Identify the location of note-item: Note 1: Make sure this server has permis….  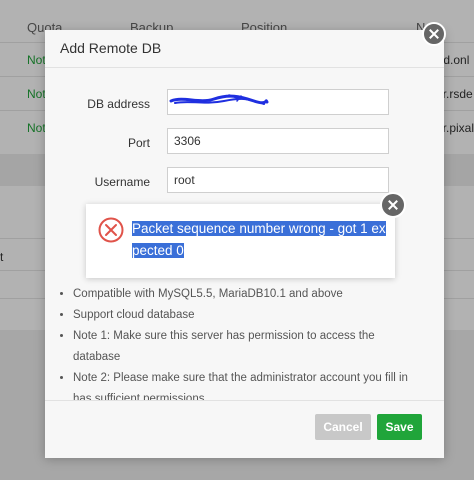
(249, 347).